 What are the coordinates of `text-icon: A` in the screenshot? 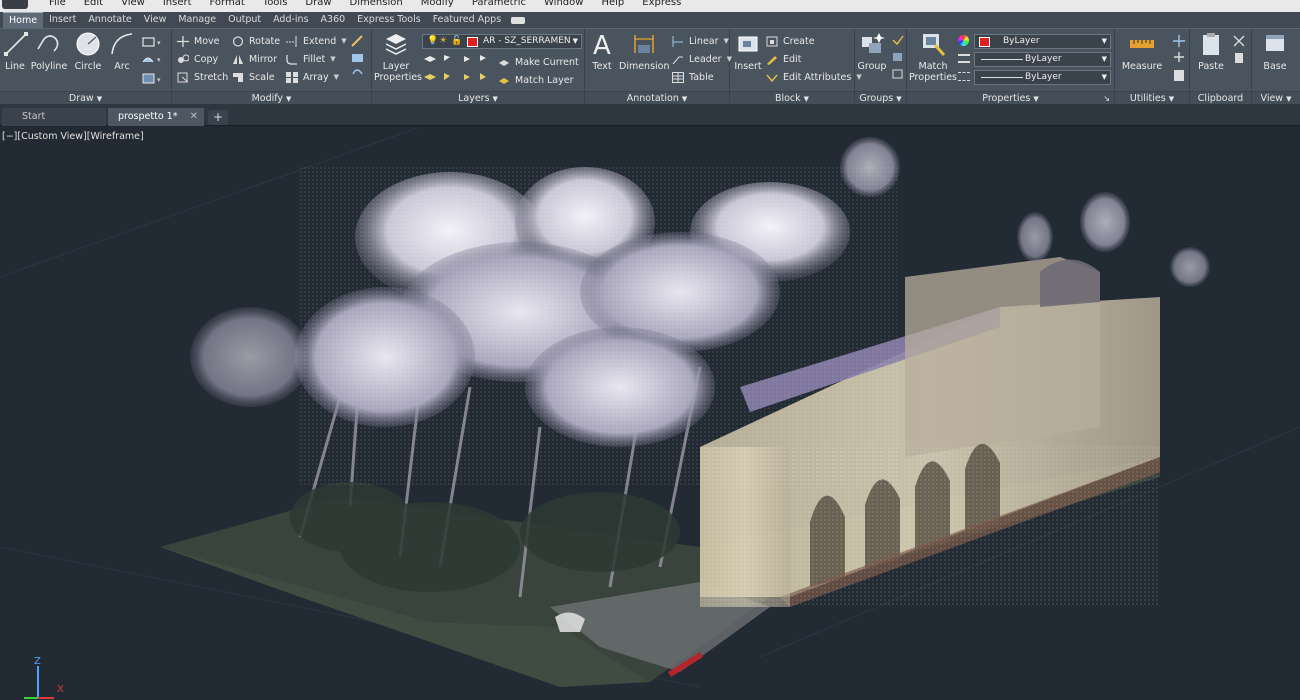 It's located at (602, 44).